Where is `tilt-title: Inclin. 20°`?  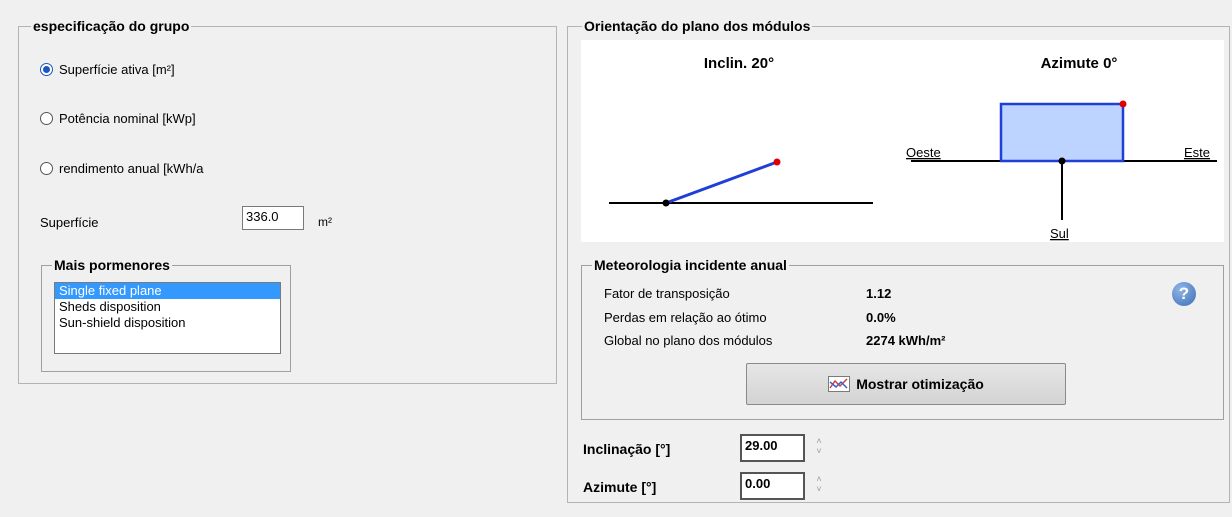
tilt-title: Inclin. 20° is located at coordinates (739, 63).